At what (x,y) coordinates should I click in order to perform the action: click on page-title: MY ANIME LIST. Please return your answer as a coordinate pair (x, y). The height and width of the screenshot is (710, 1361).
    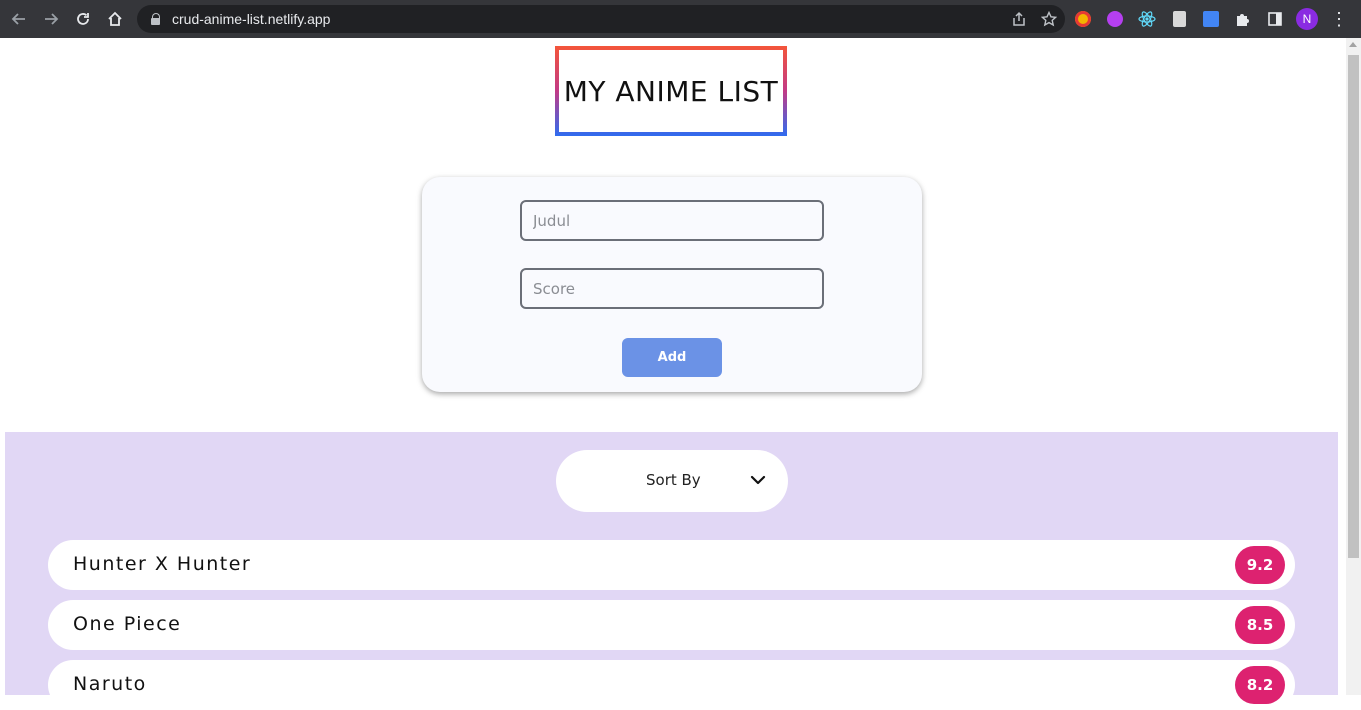
    Looking at the image, I should click on (671, 91).